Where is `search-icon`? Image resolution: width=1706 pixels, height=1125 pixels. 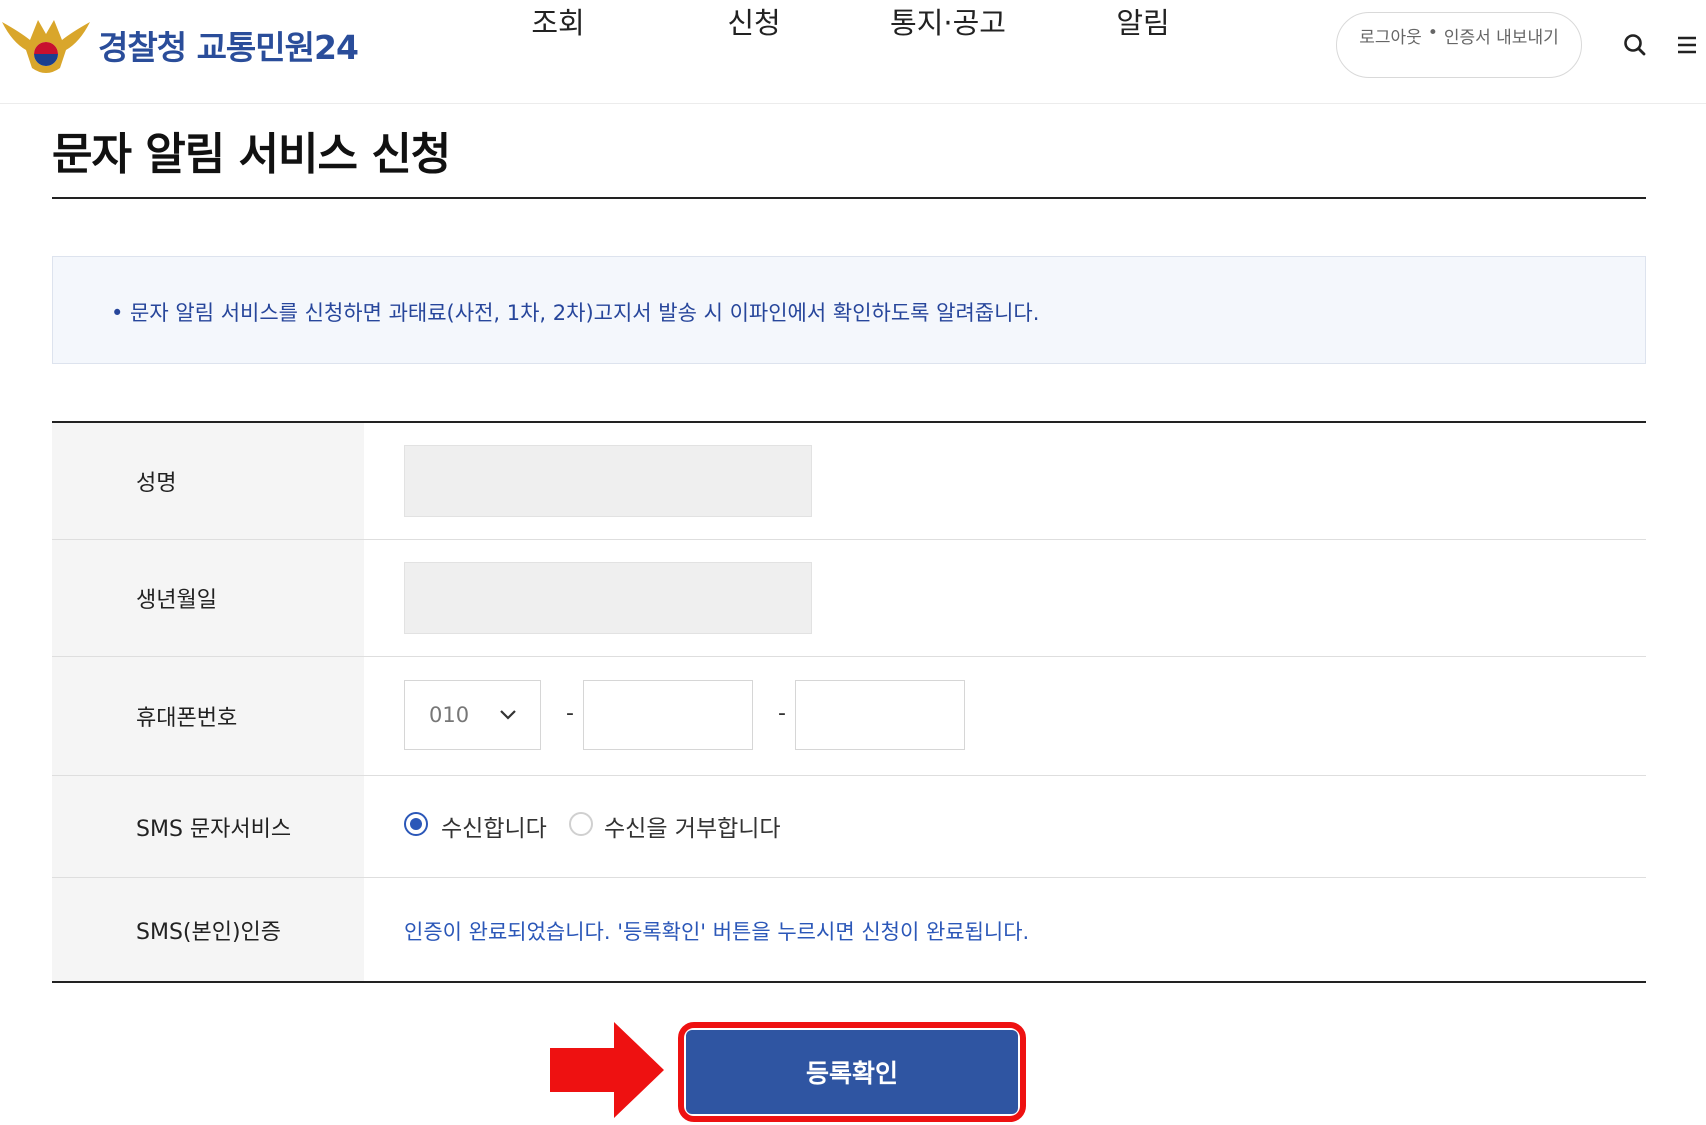
search-icon is located at coordinates (1635, 45).